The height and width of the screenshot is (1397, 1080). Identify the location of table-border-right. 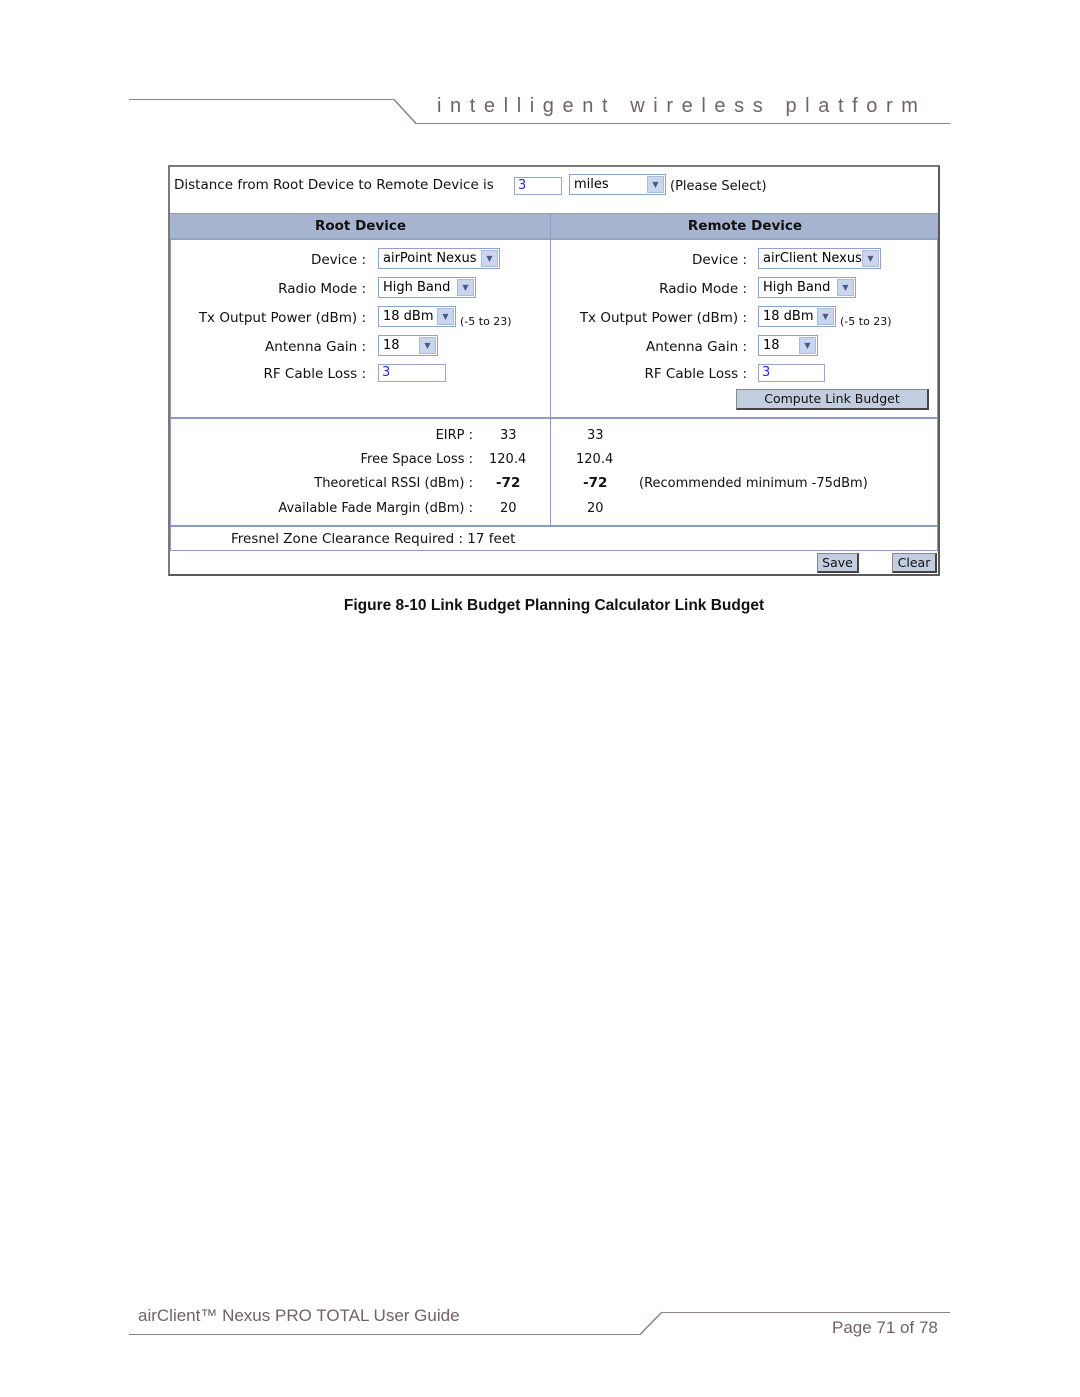
(937, 395).